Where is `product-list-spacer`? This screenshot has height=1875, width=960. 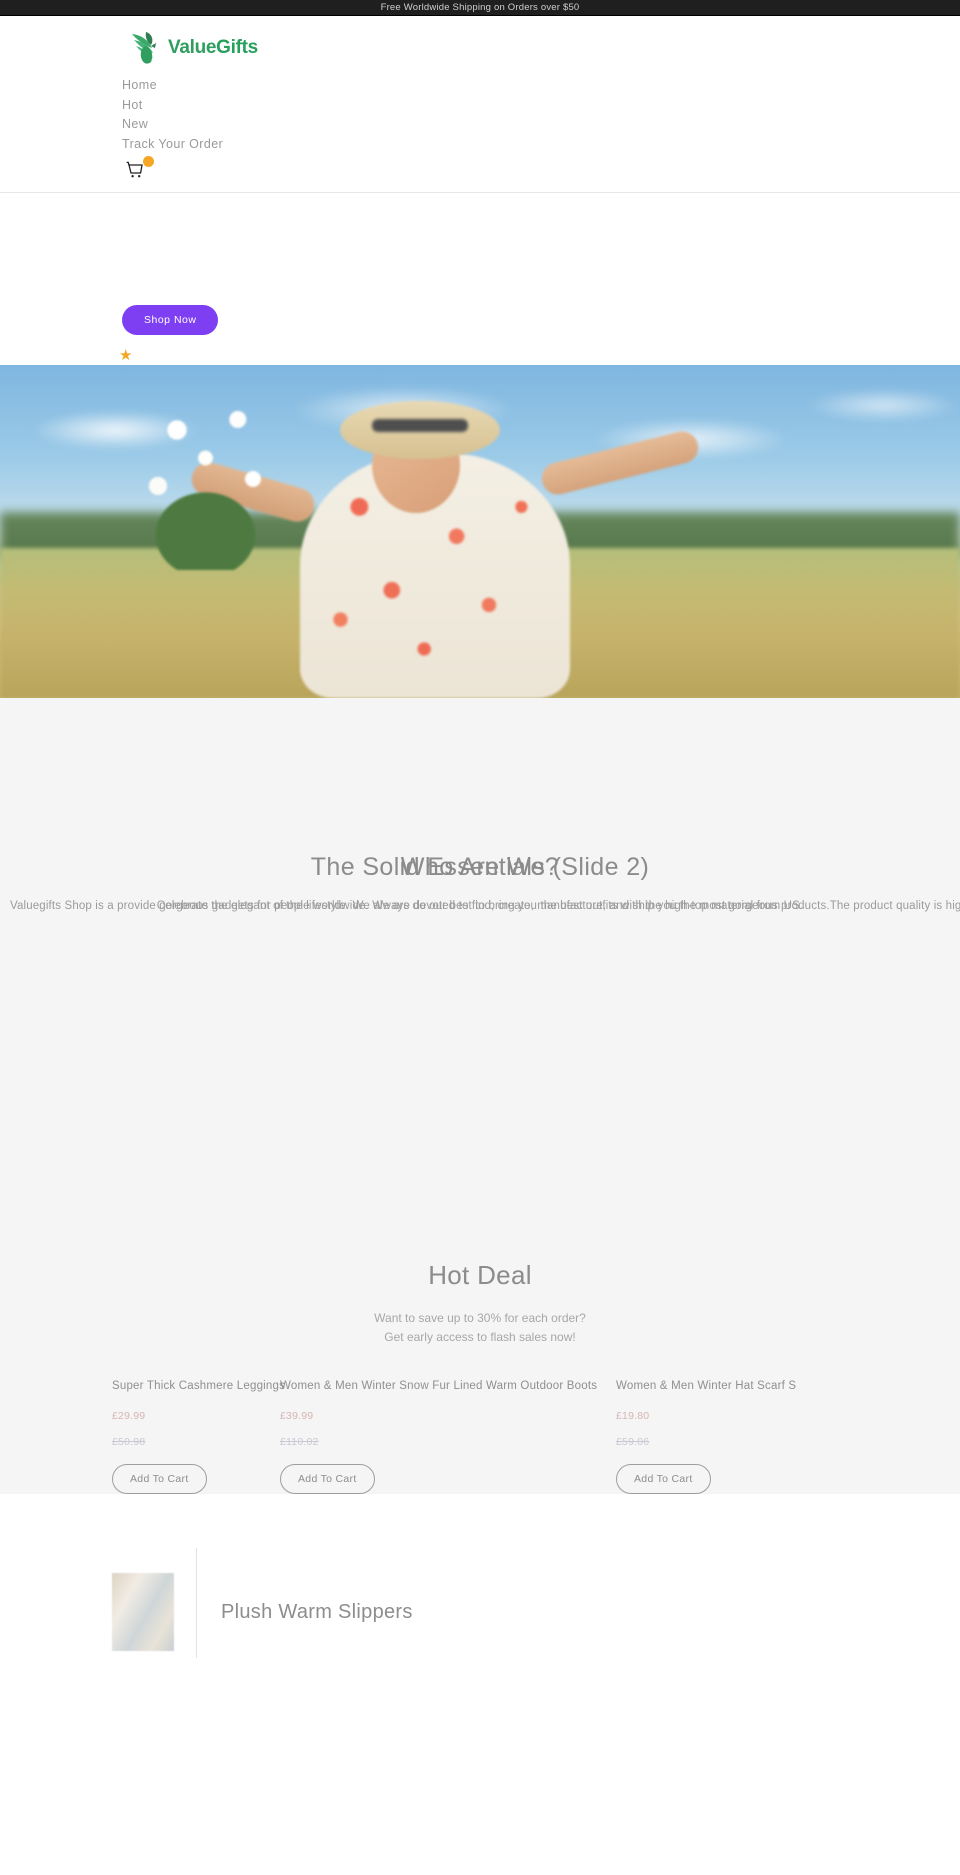
product-list-spacer is located at coordinates (532, 1436).